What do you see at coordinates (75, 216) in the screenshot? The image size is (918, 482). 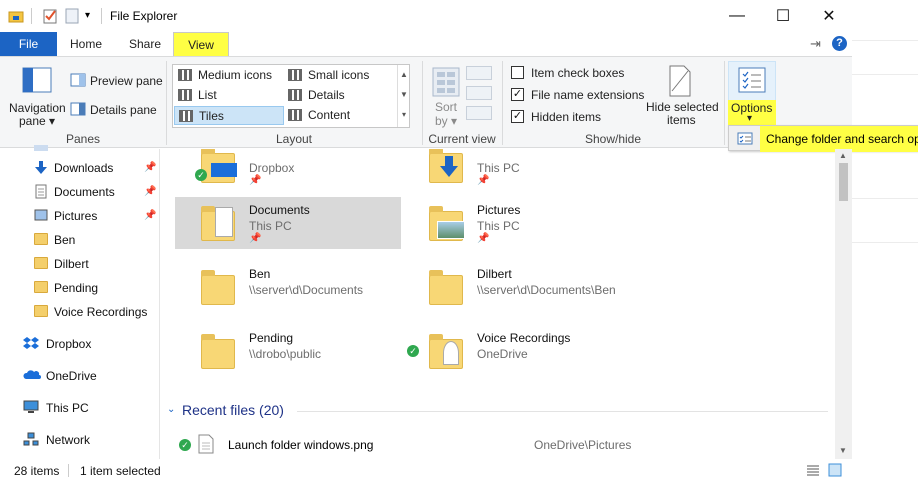 I see `nav-item-pictures: Pictures` at bounding box center [75, 216].